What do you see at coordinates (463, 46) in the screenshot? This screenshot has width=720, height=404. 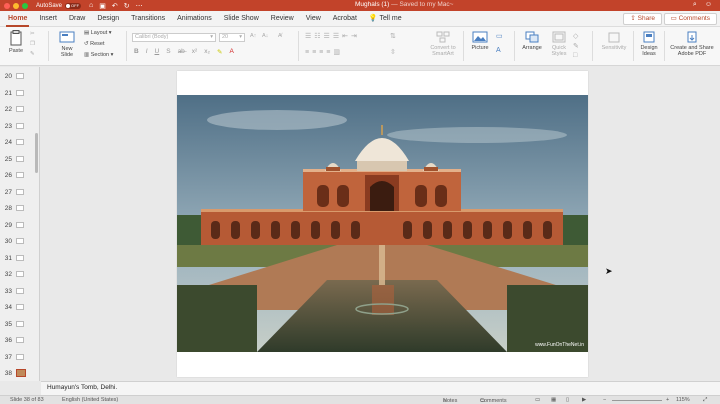 I see `divider` at bounding box center [463, 46].